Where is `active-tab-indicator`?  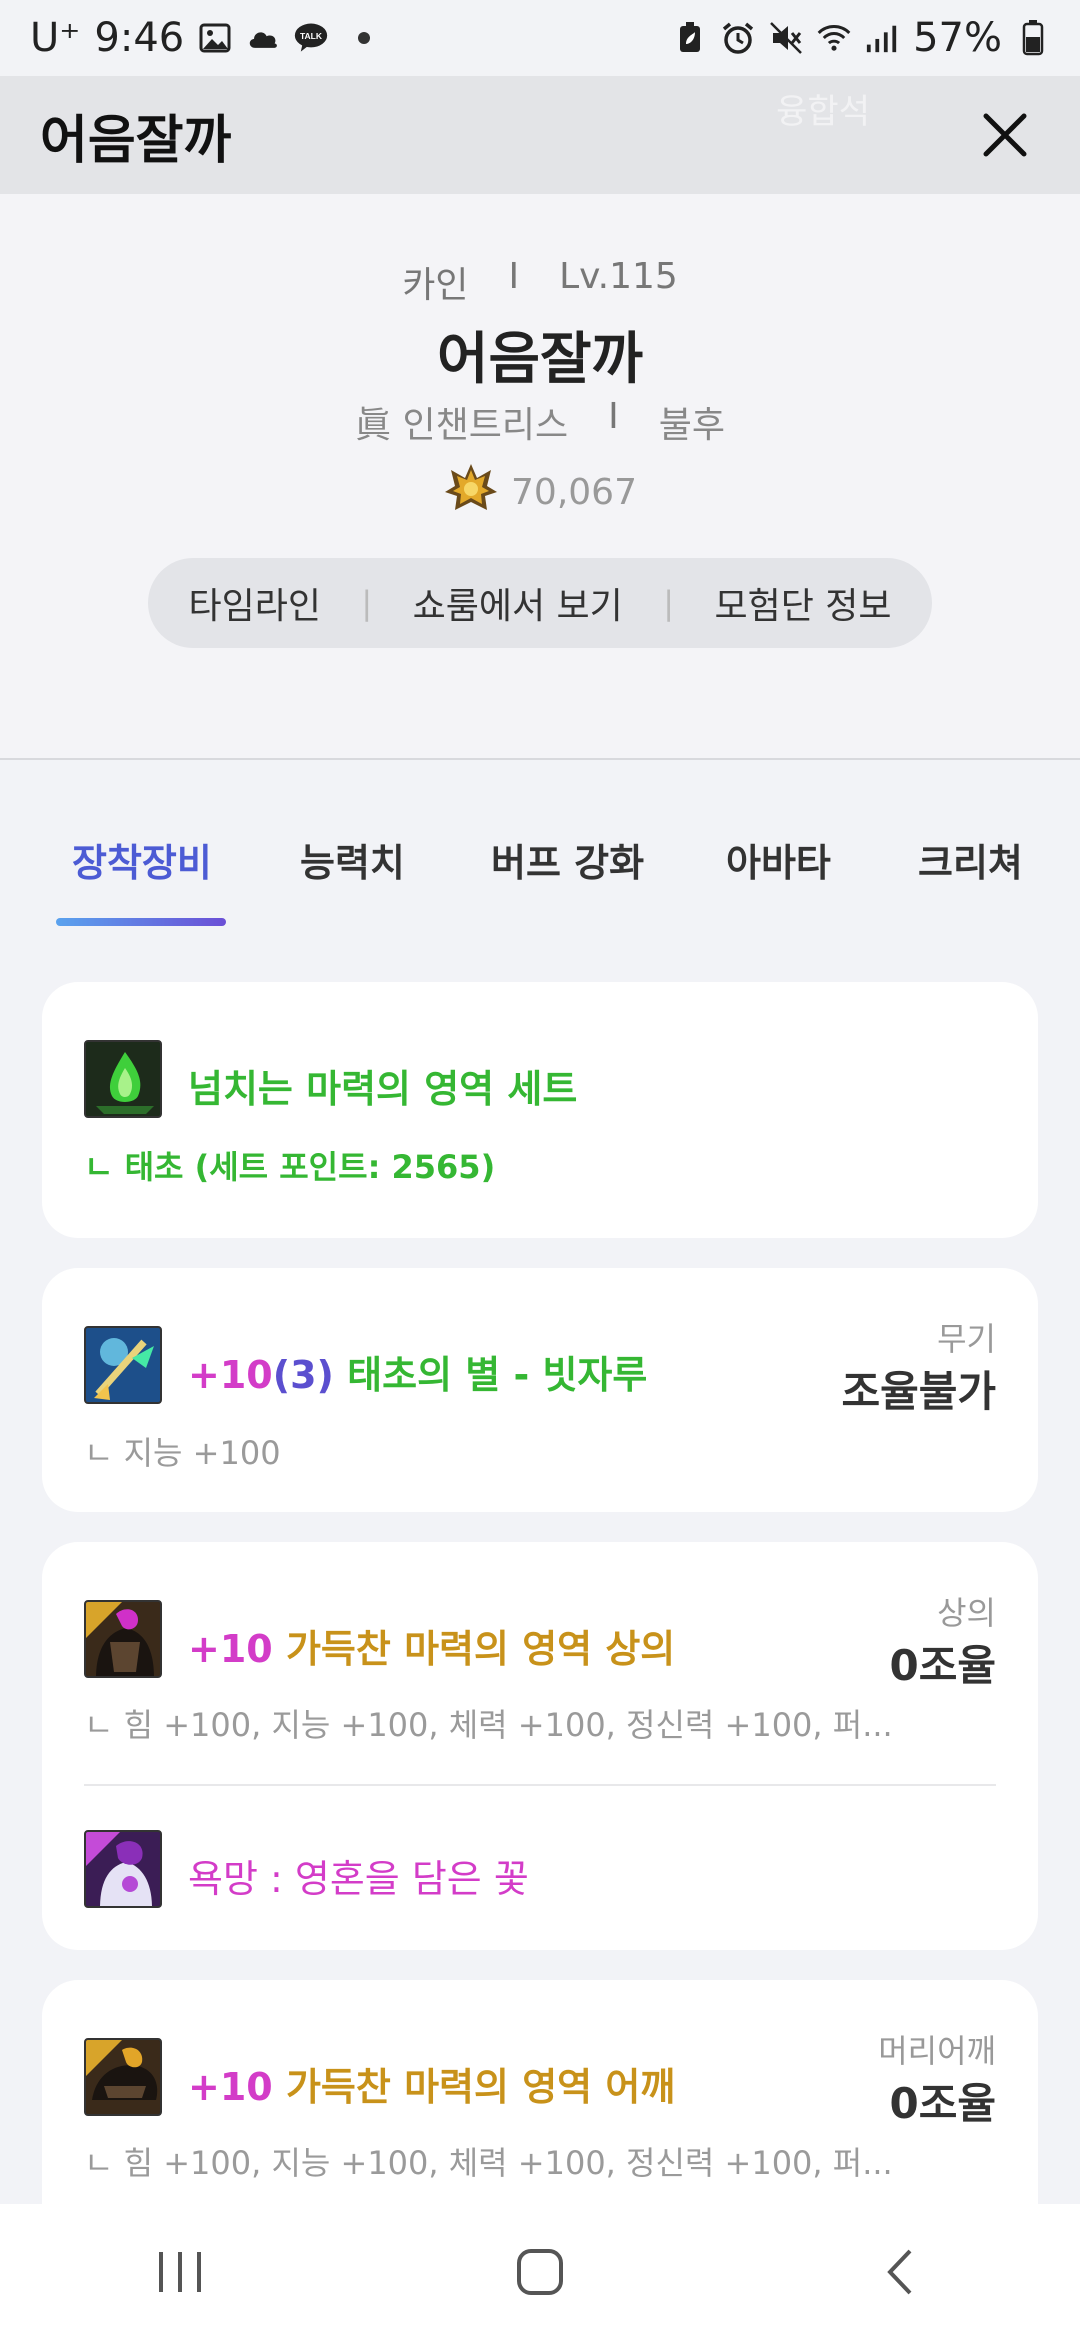
active-tab-indicator is located at coordinates (141, 922).